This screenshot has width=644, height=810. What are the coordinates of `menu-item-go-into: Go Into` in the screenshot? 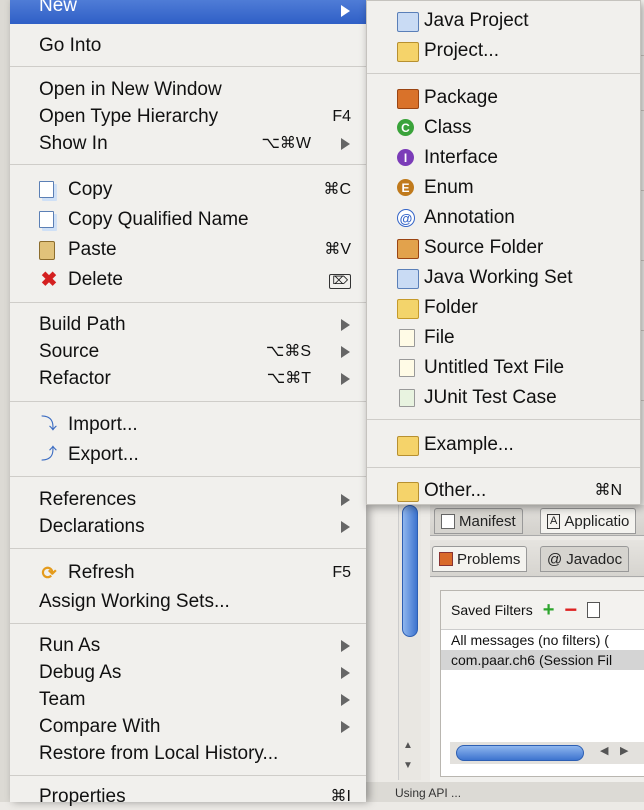 It's located at (188, 46).